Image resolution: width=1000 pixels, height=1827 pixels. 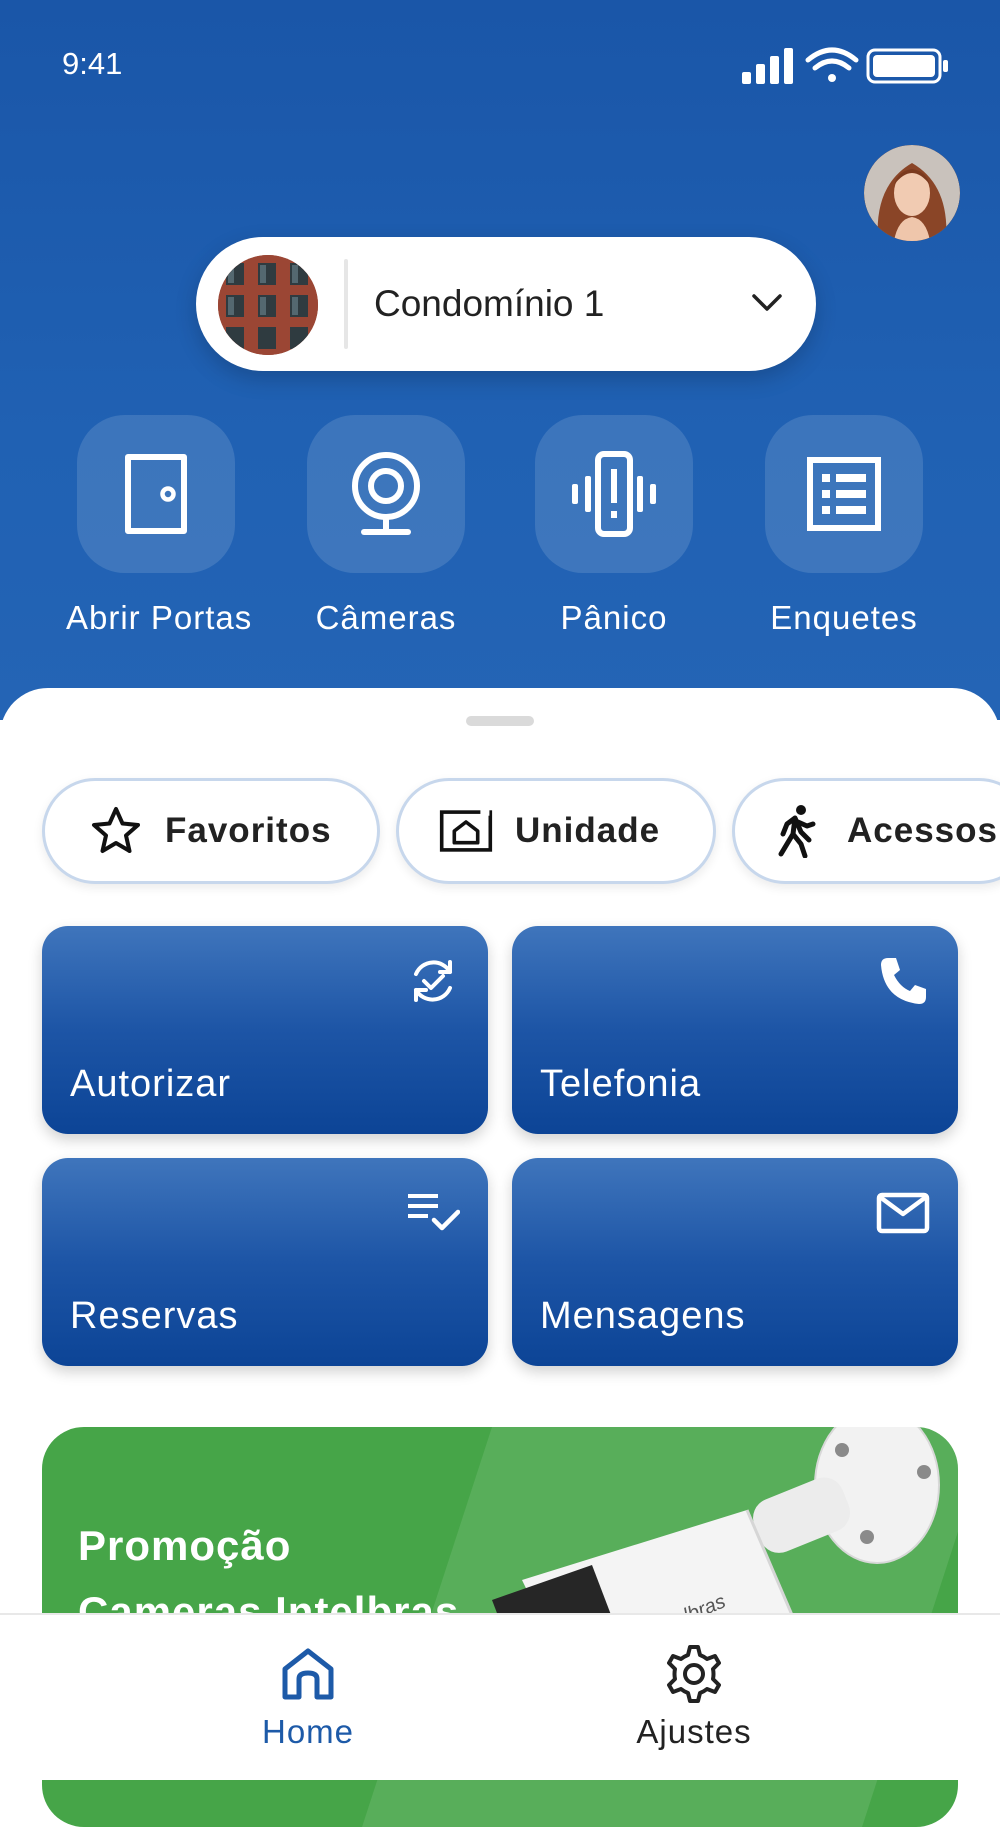 I want to click on panic-phone-icon, so click(x=614, y=494).